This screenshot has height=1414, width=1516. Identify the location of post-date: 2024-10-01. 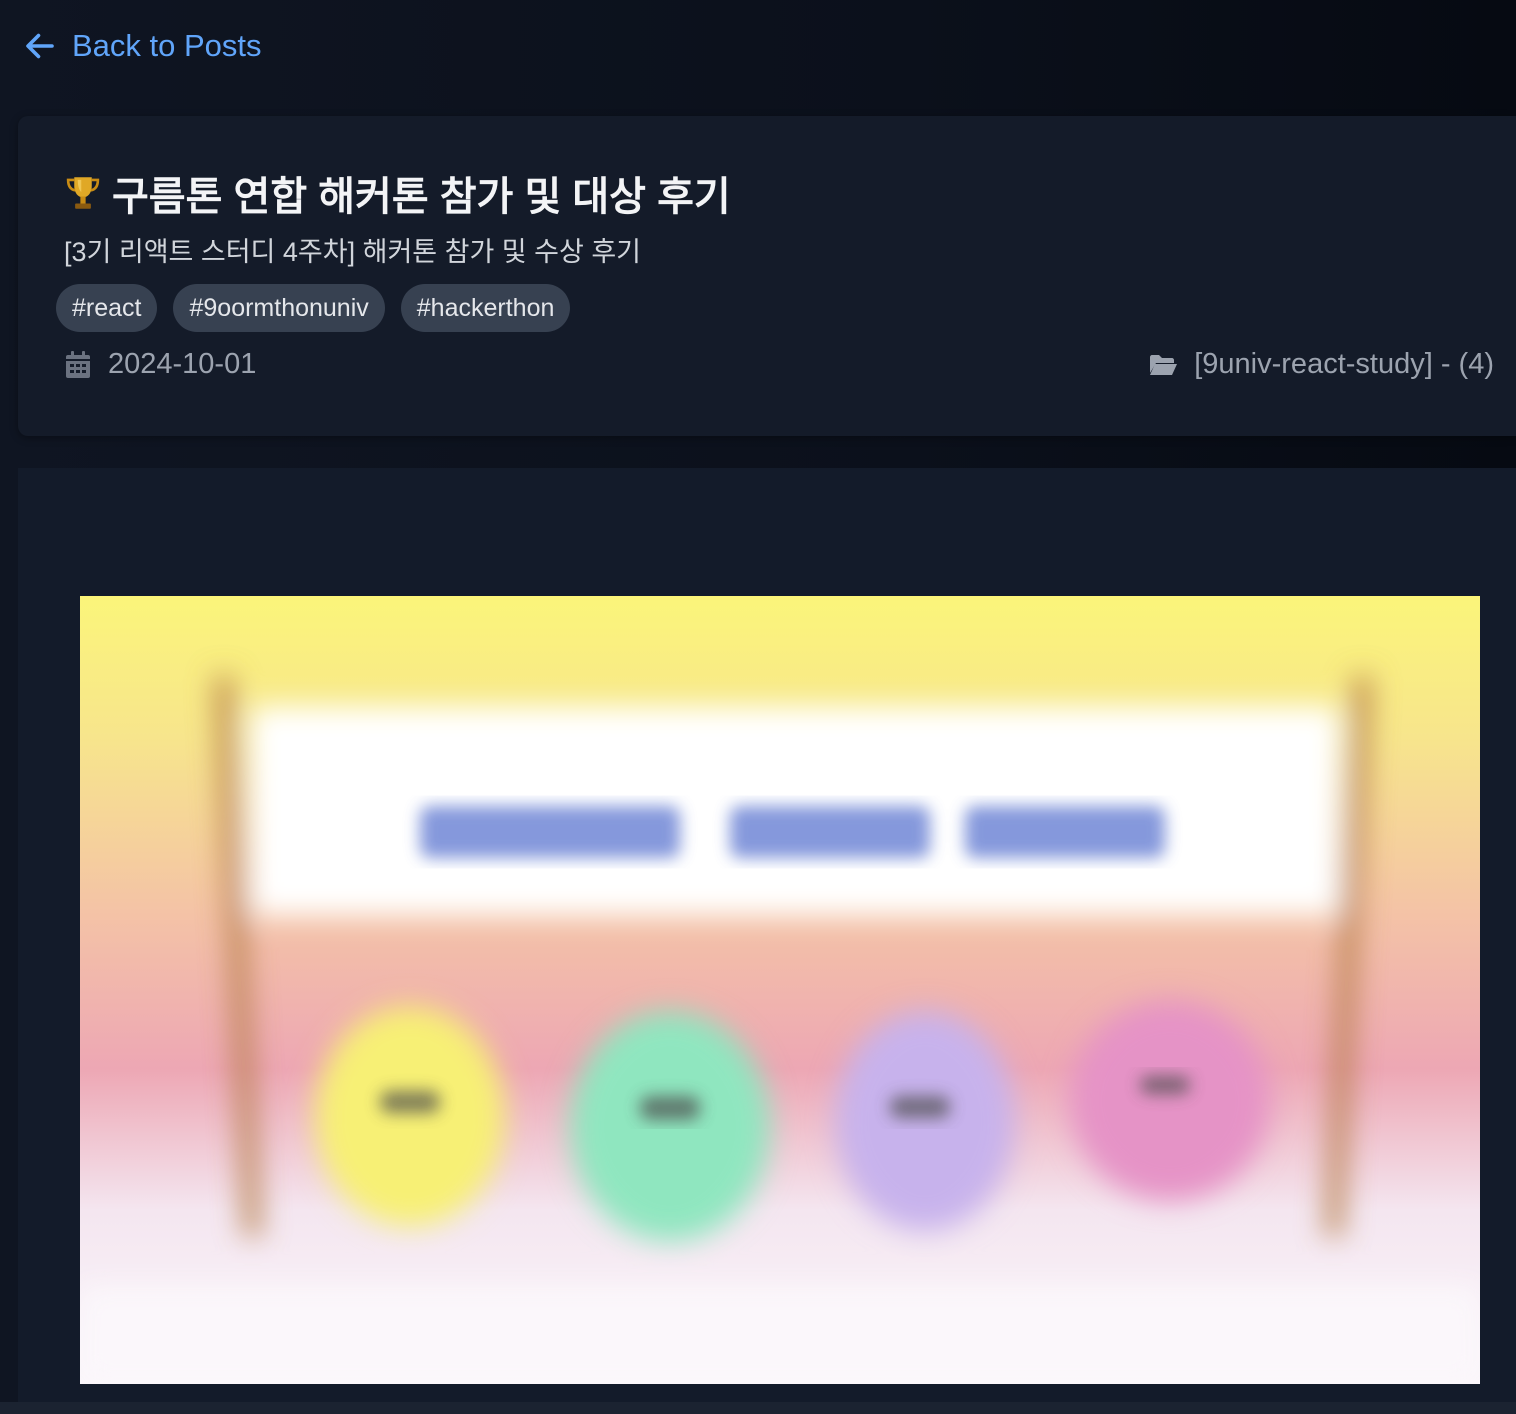
(160, 364).